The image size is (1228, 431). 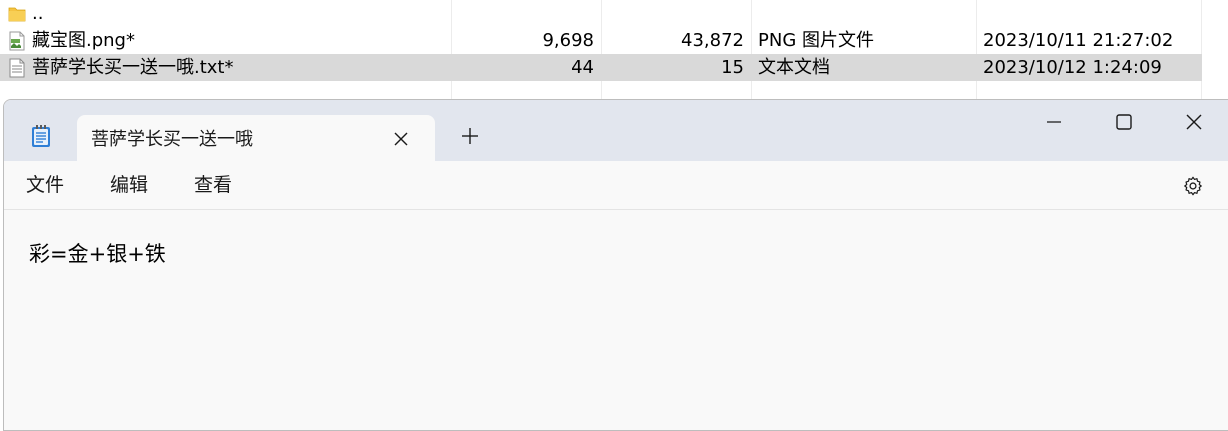 I want to click on folder-icon, so click(x=17, y=14).